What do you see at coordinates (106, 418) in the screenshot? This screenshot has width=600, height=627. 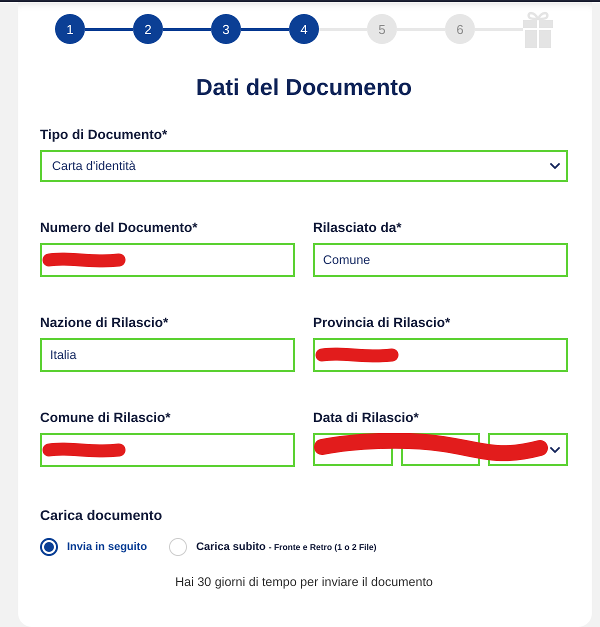 I see `field-label: Comune di Rilascio*` at bounding box center [106, 418].